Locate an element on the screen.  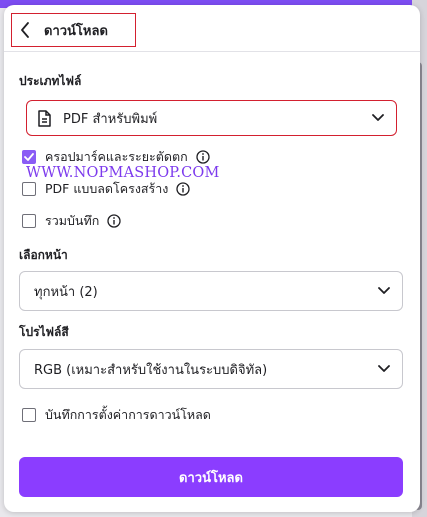
include-notes-checkbox is located at coordinates (29, 221).